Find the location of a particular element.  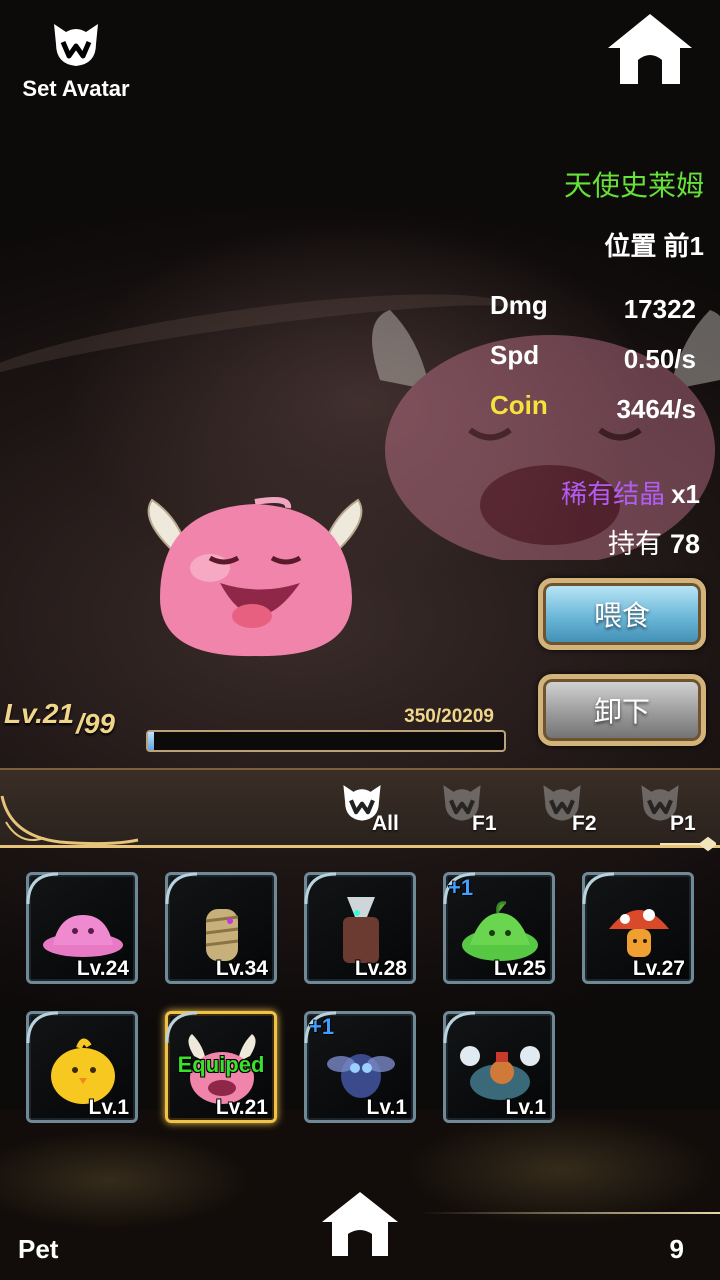

section-label: Pet is located at coordinates (38, 1249).